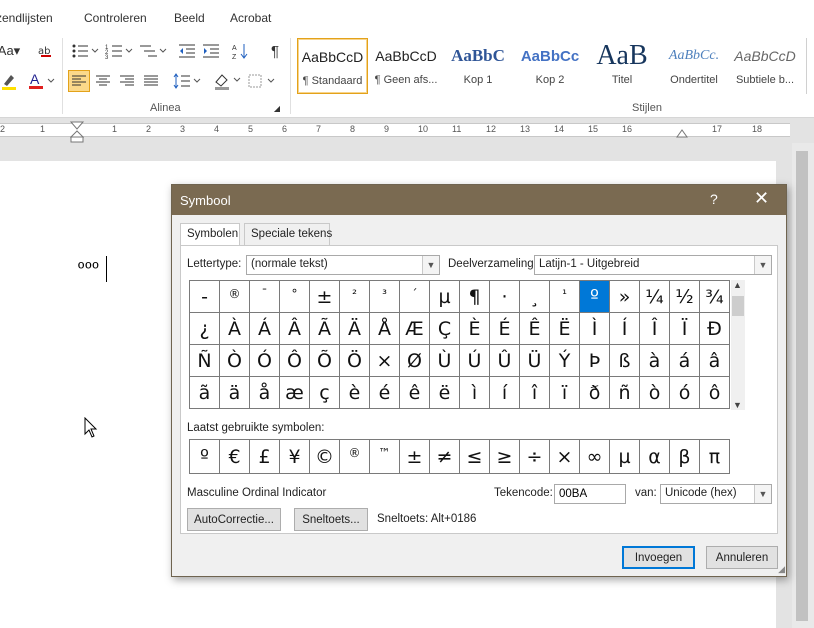 This screenshot has width=814, height=628. What do you see at coordinates (265, 457) in the screenshot?
I see `recent-symbol-cell: £` at bounding box center [265, 457].